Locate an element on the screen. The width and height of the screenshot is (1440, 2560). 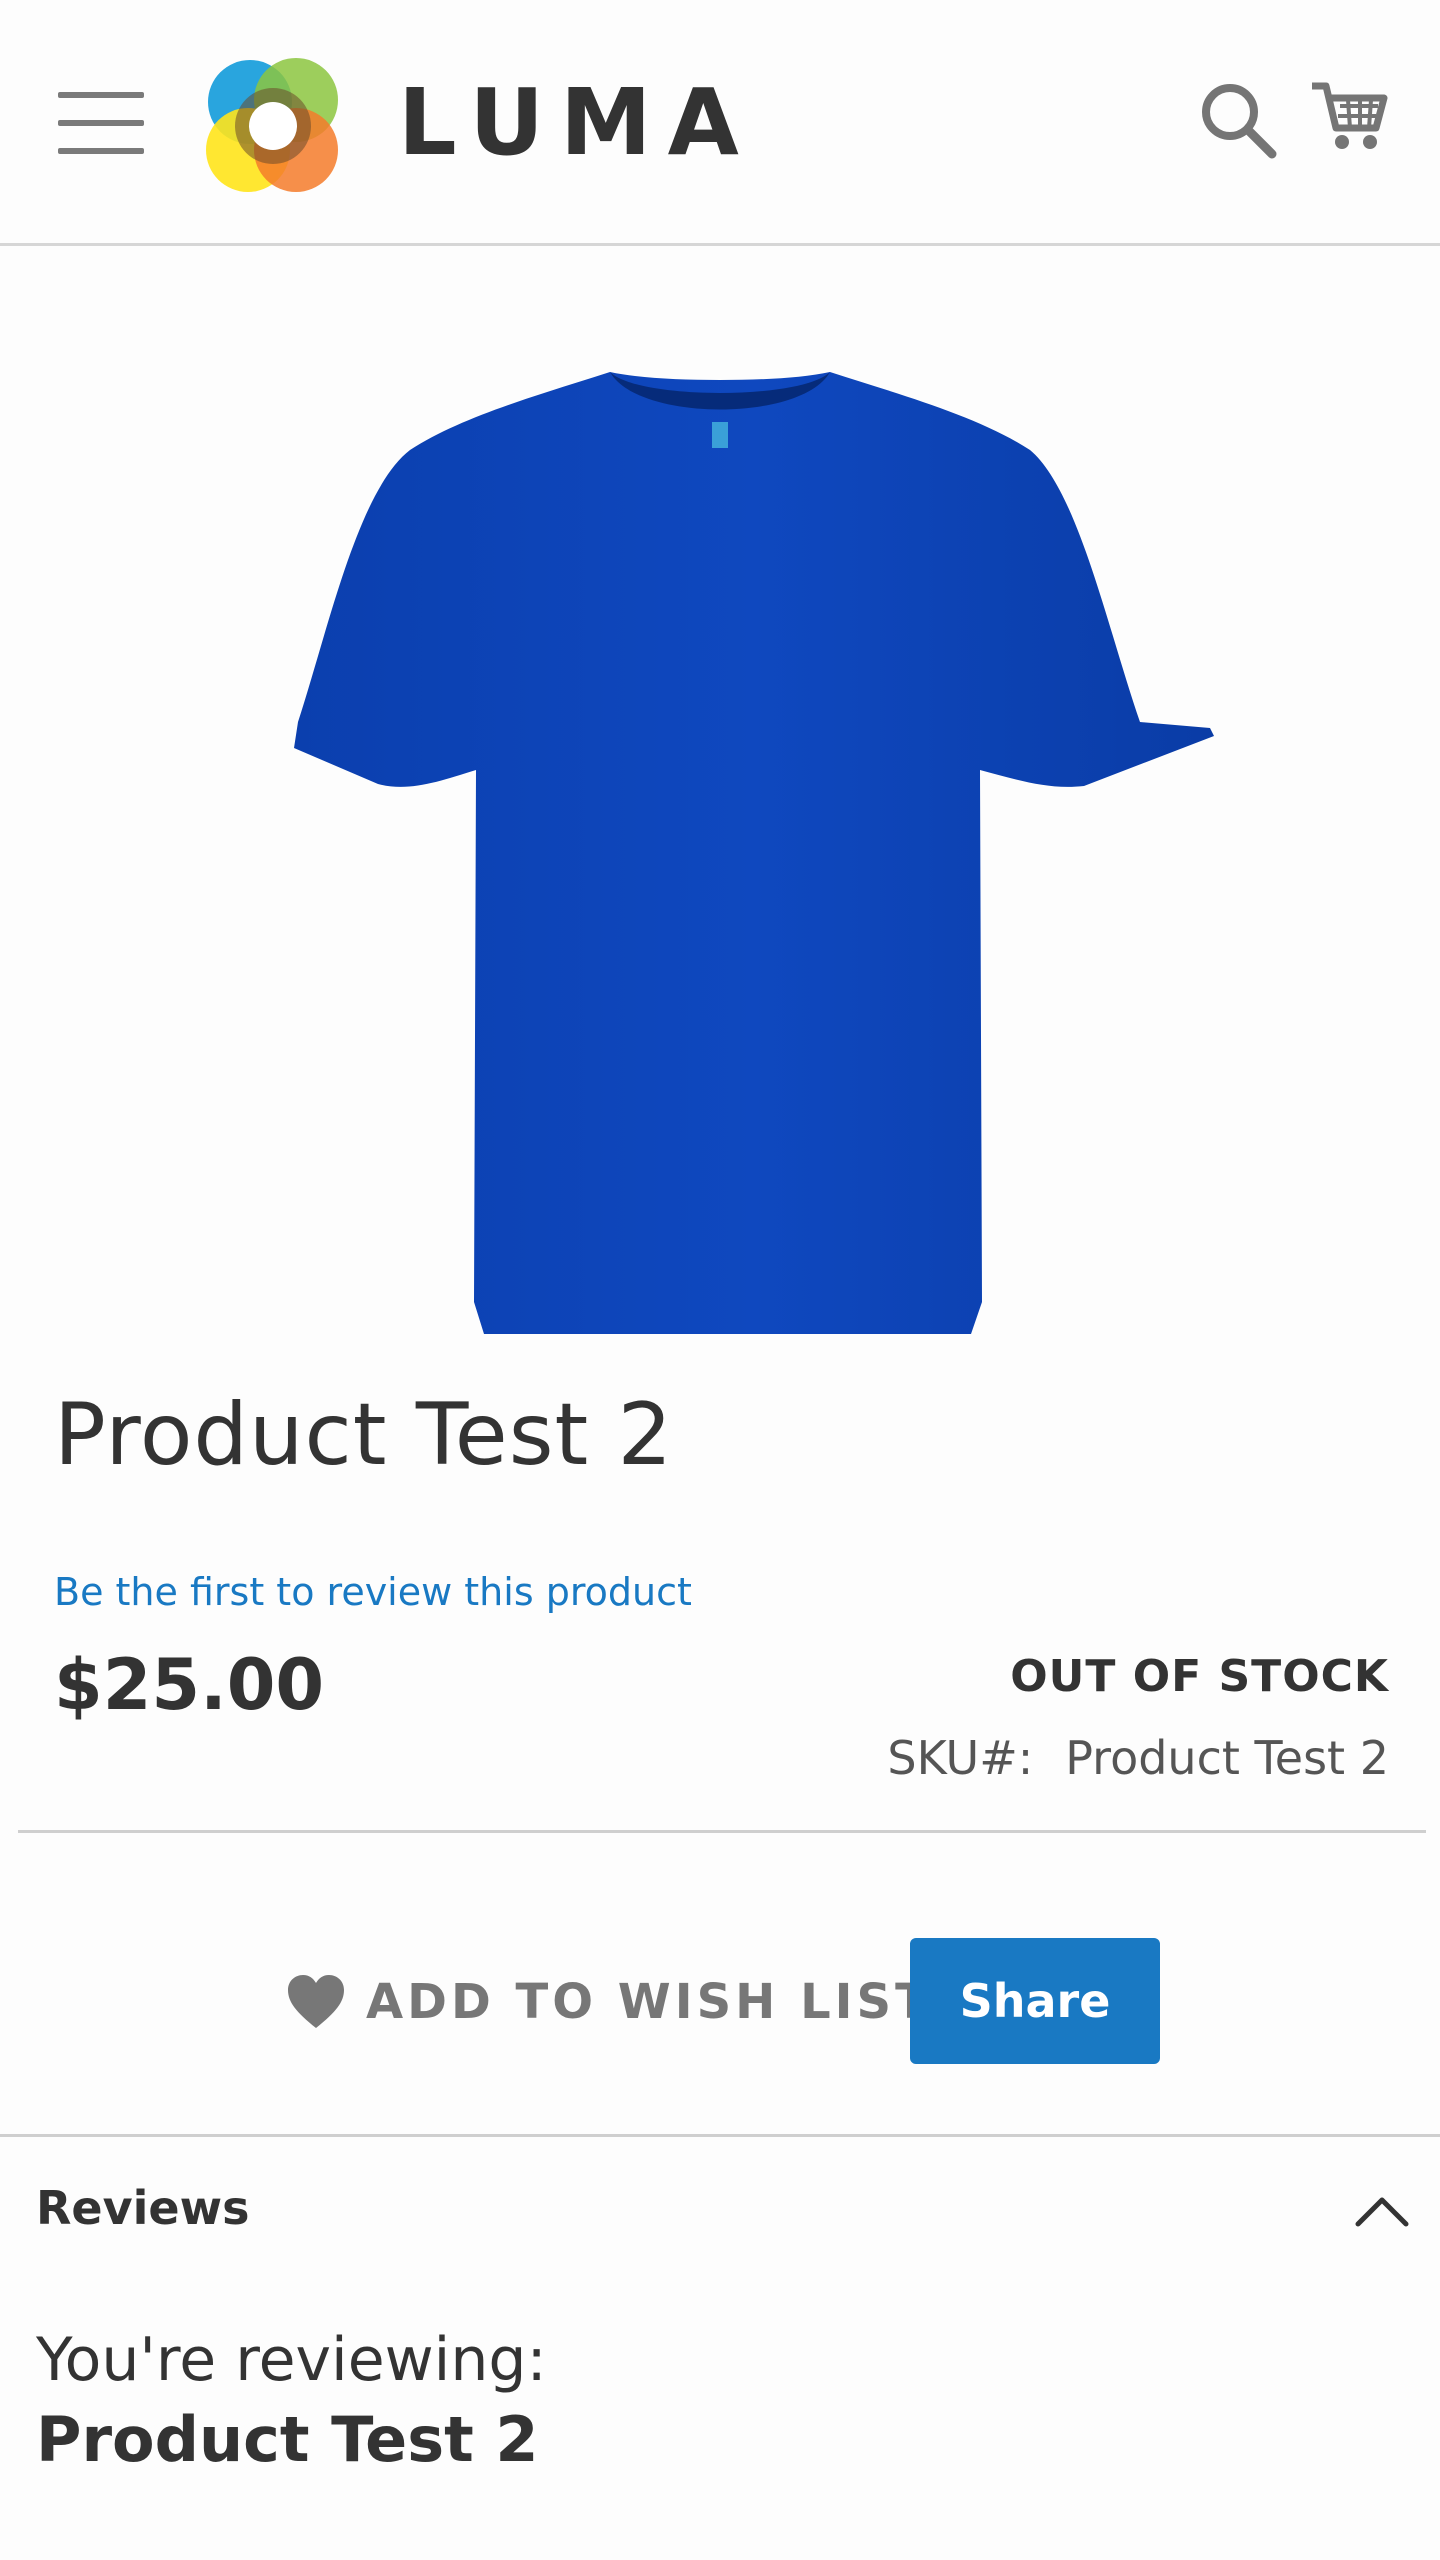
reviews-title: Reviews is located at coordinates (143, 2208).